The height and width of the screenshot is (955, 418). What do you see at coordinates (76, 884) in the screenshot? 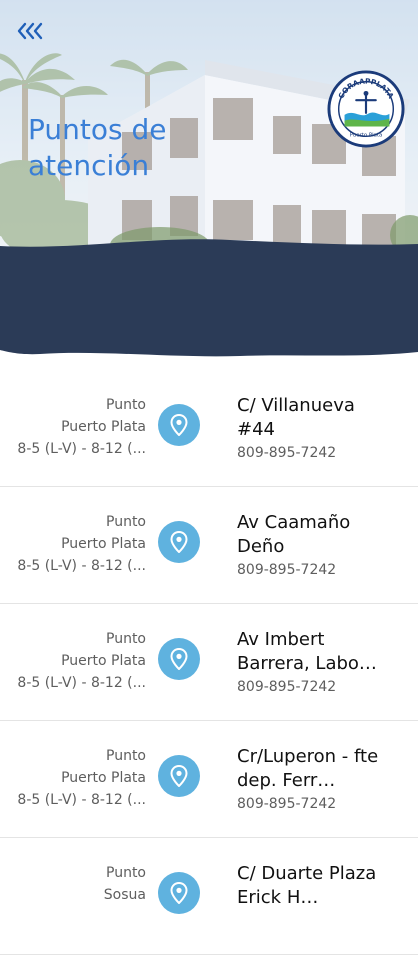
I see `location-info: Punto Sosua` at bounding box center [76, 884].